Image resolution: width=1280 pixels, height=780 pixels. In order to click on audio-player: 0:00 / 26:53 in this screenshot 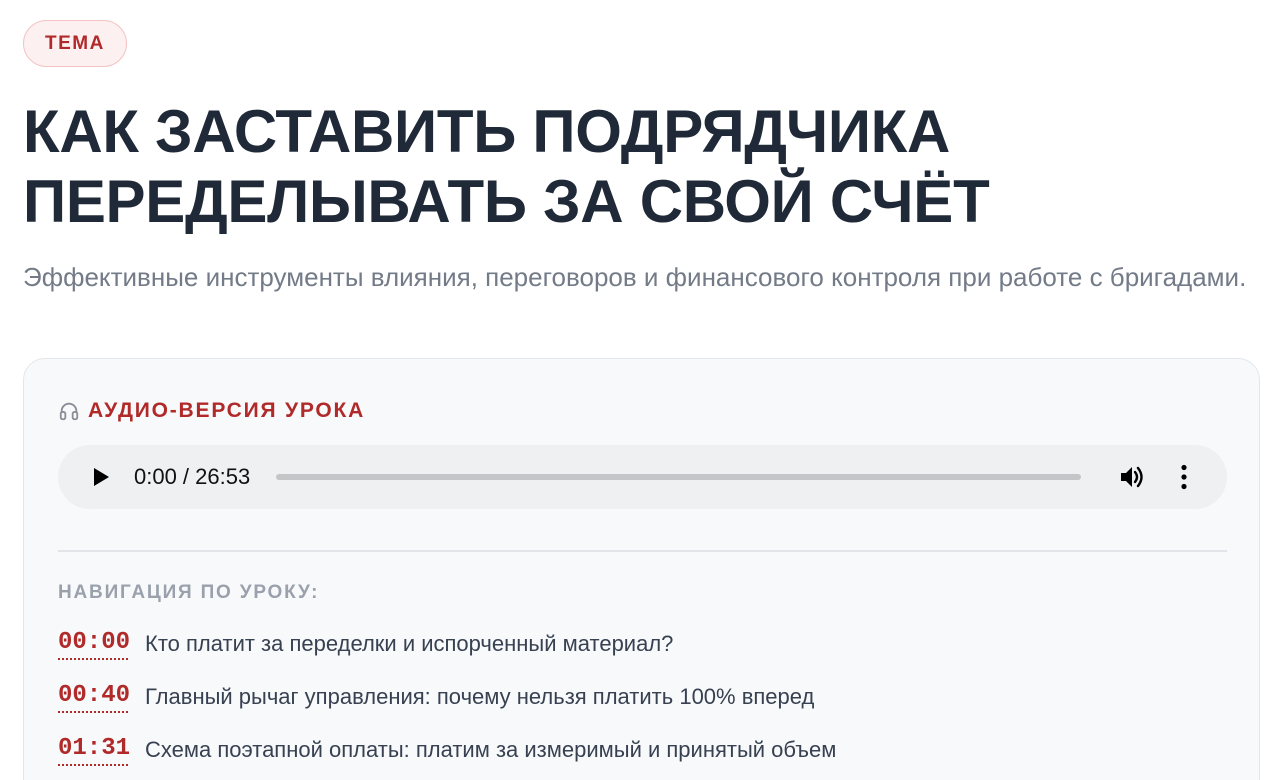, I will do `click(642, 477)`.